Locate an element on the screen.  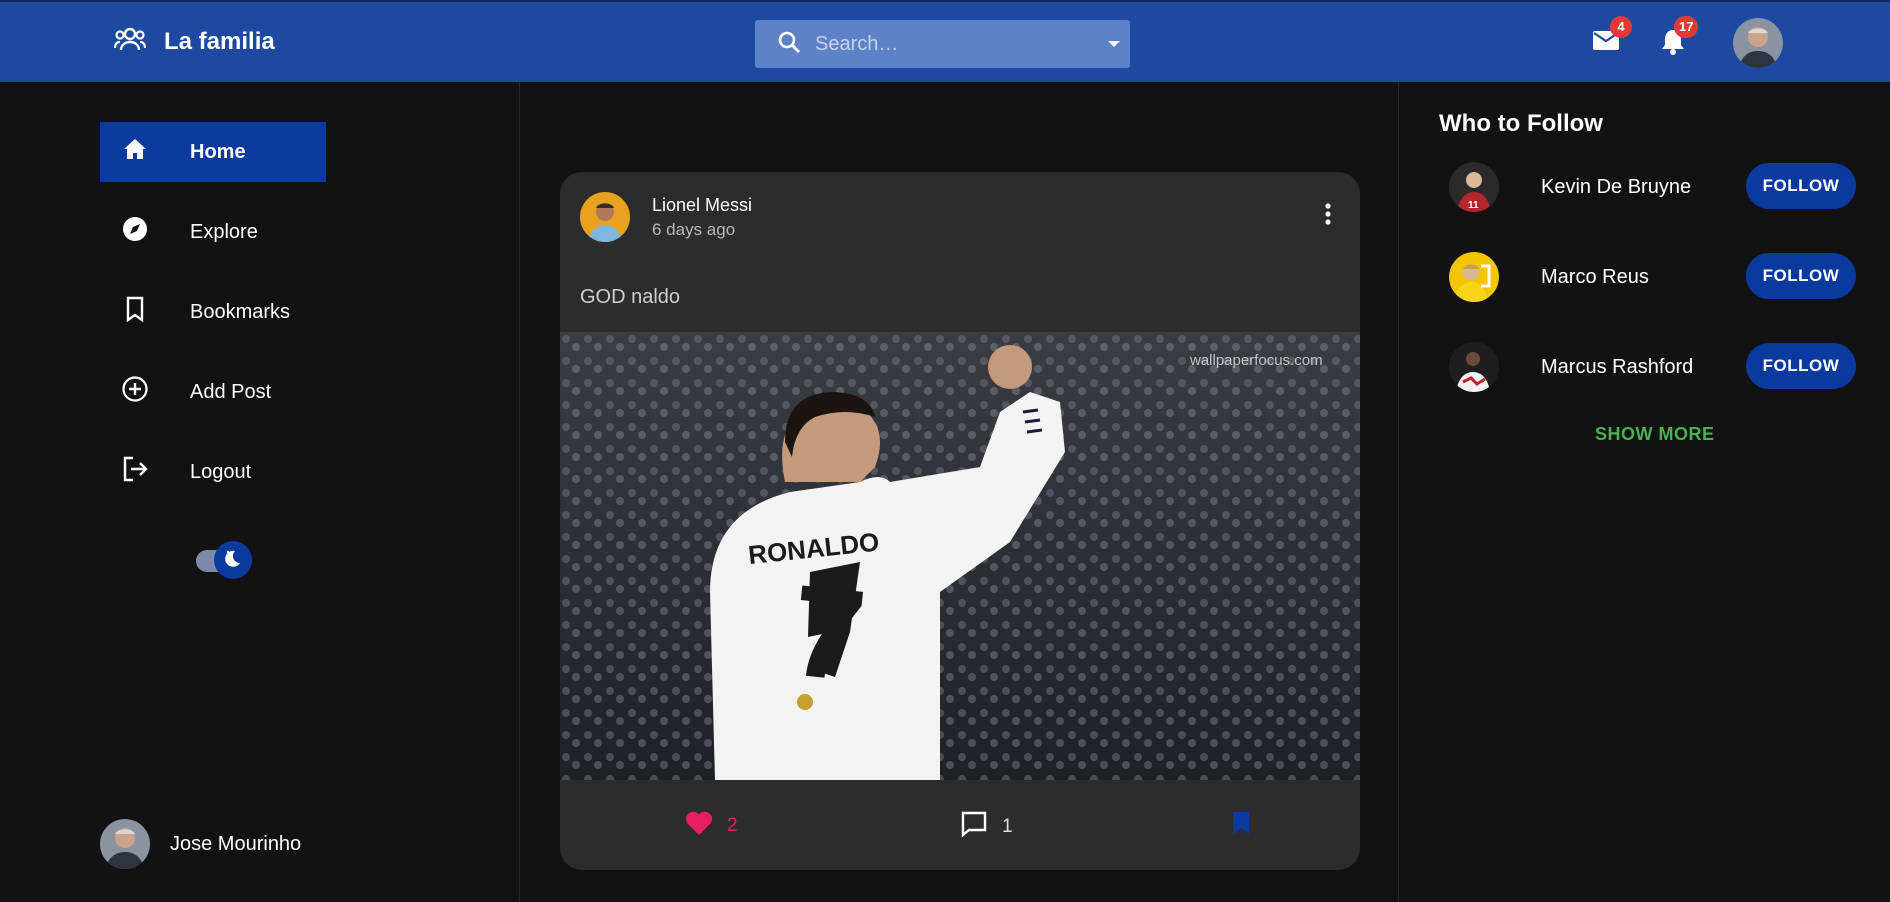
post-actions: 2 1 is located at coordinates (960, 825).